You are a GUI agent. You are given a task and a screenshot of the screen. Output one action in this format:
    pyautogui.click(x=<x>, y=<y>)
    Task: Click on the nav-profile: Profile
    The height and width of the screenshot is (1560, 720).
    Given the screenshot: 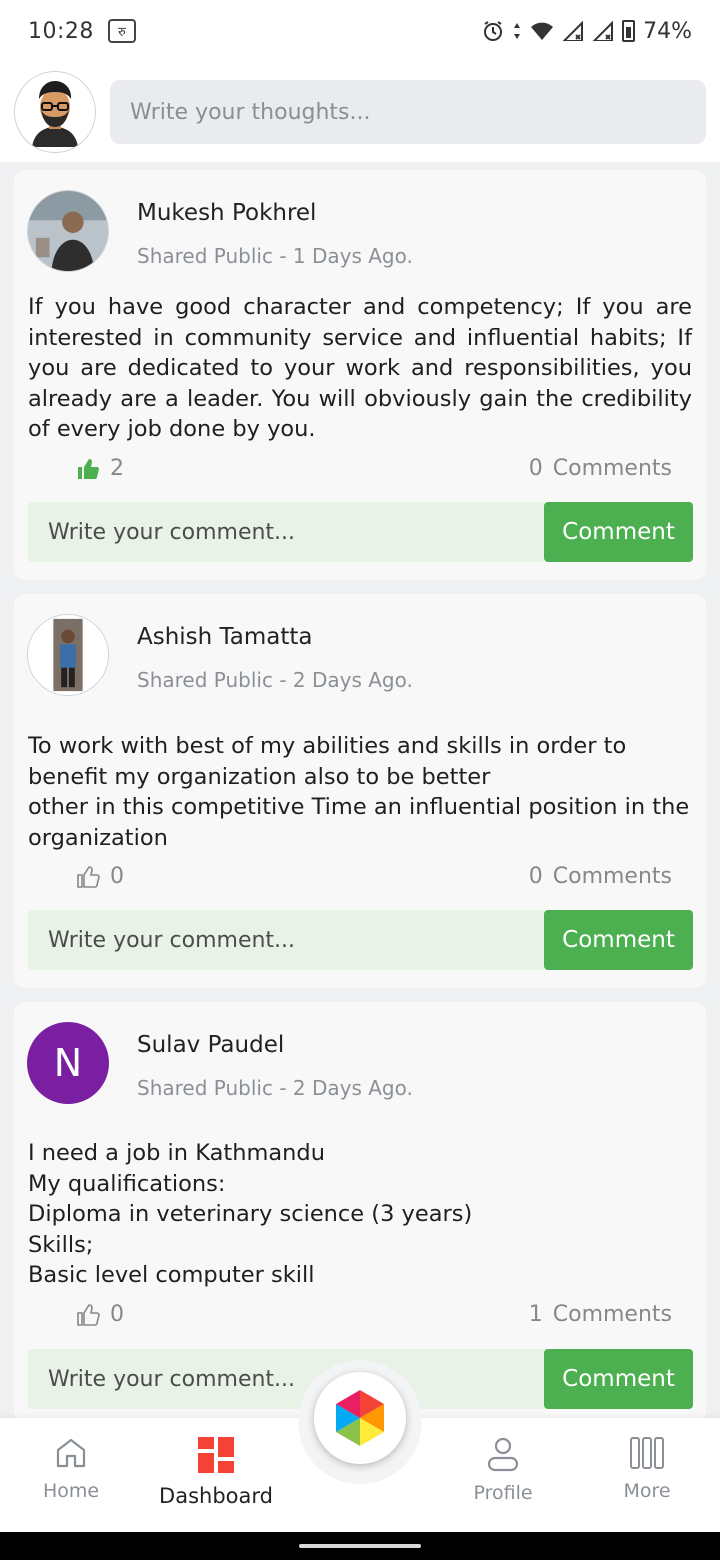 What is the action you would take?
    pyautogui.click(x=503, y=1470)
    